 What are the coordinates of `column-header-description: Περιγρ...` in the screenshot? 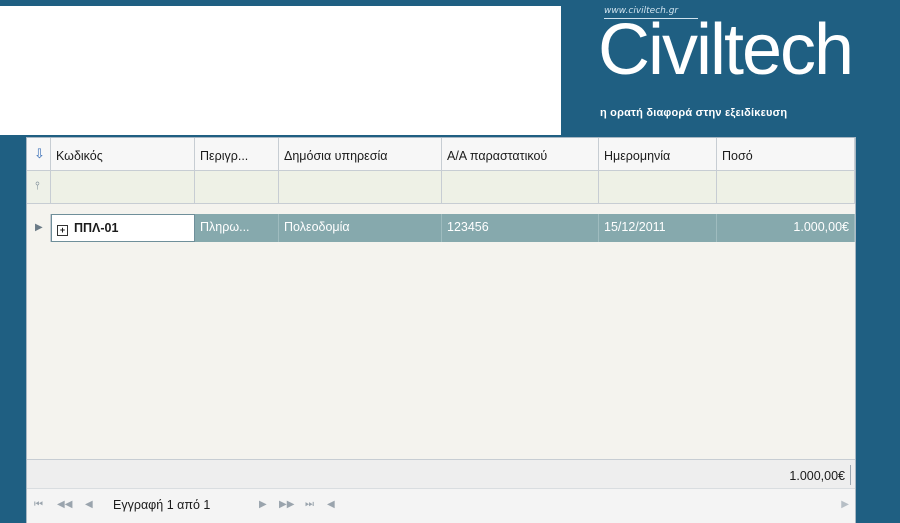 It's located at (237, 154).